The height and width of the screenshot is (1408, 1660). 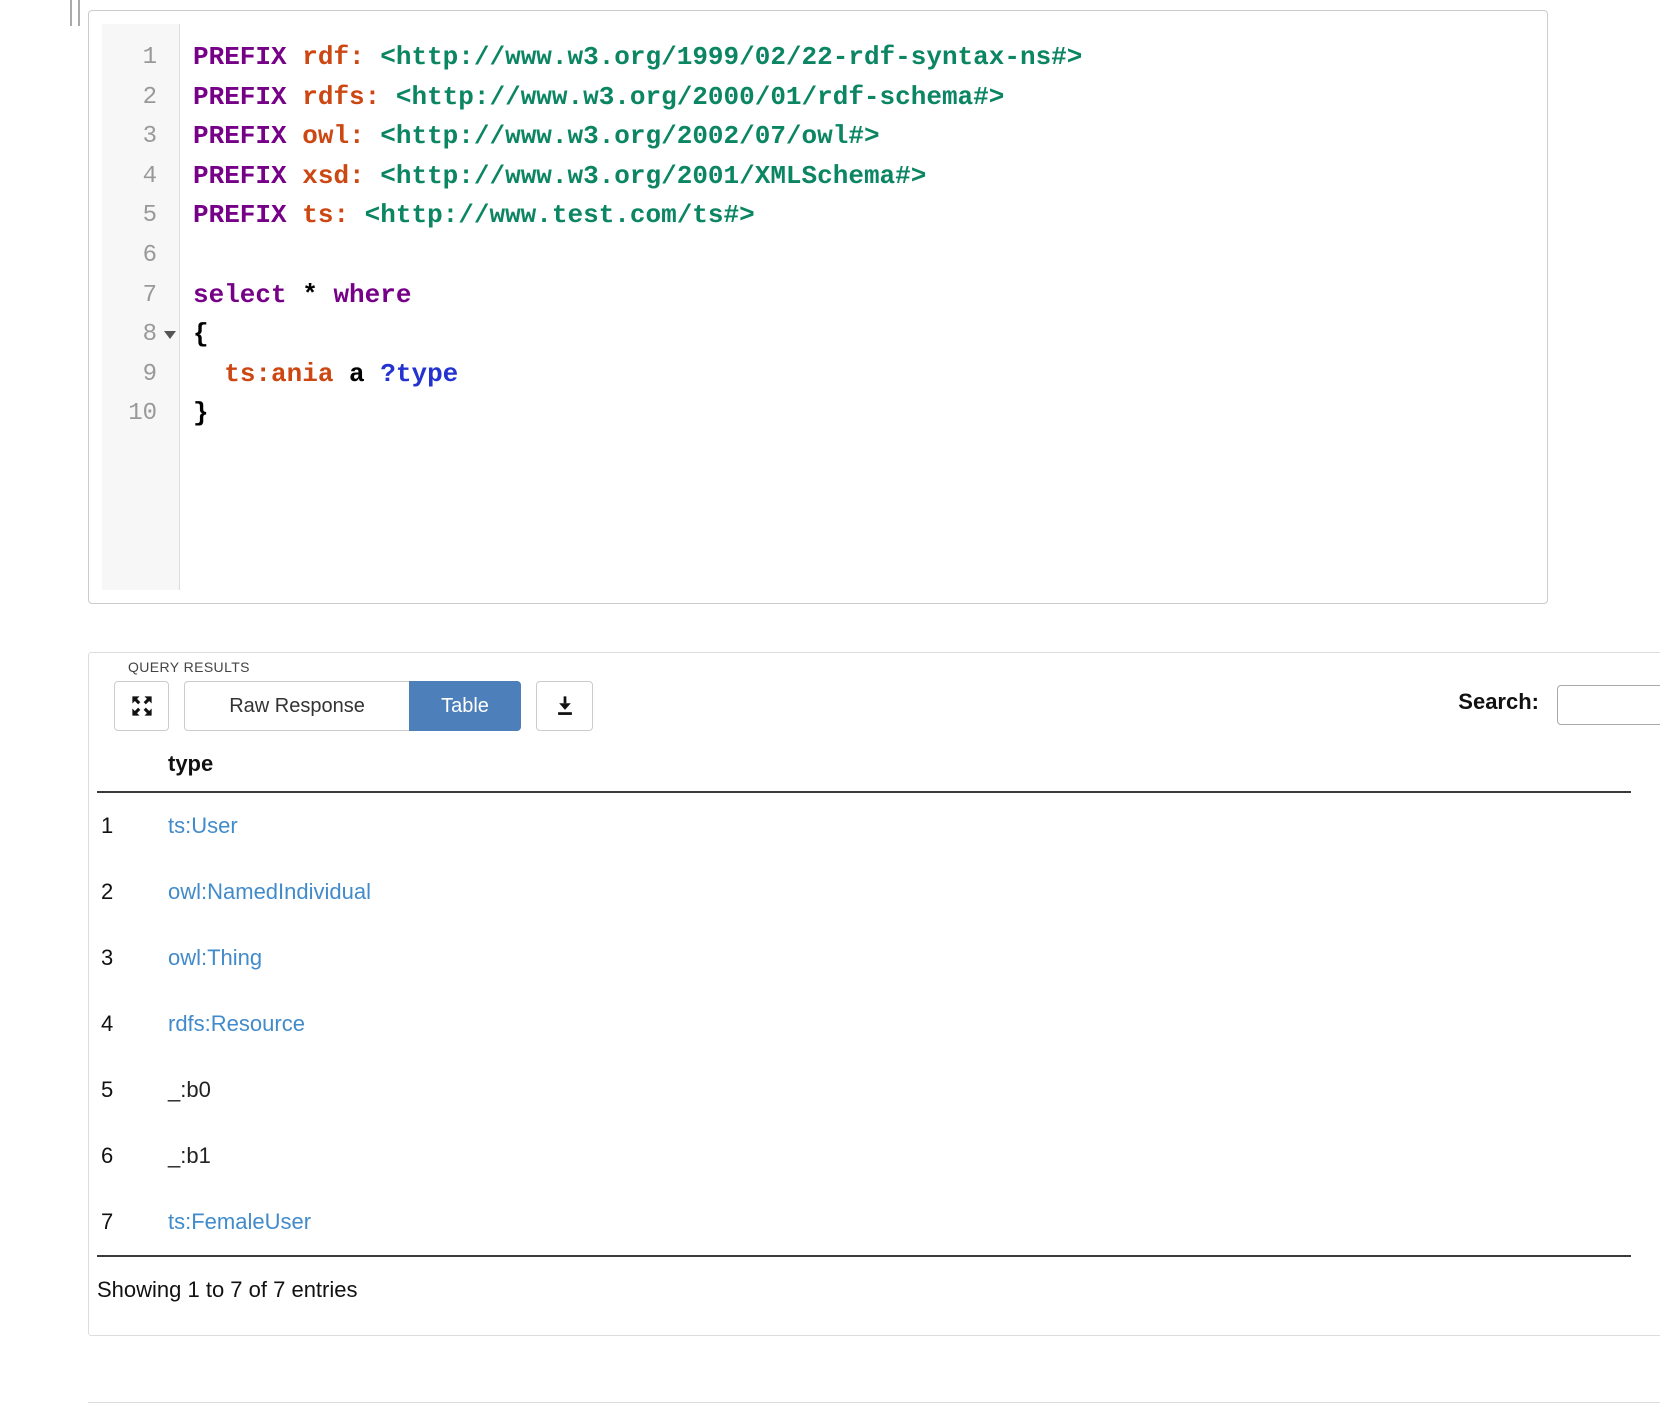 I want to click on result-view-toggle: Raw Response Table, so click(x=352, y=706).